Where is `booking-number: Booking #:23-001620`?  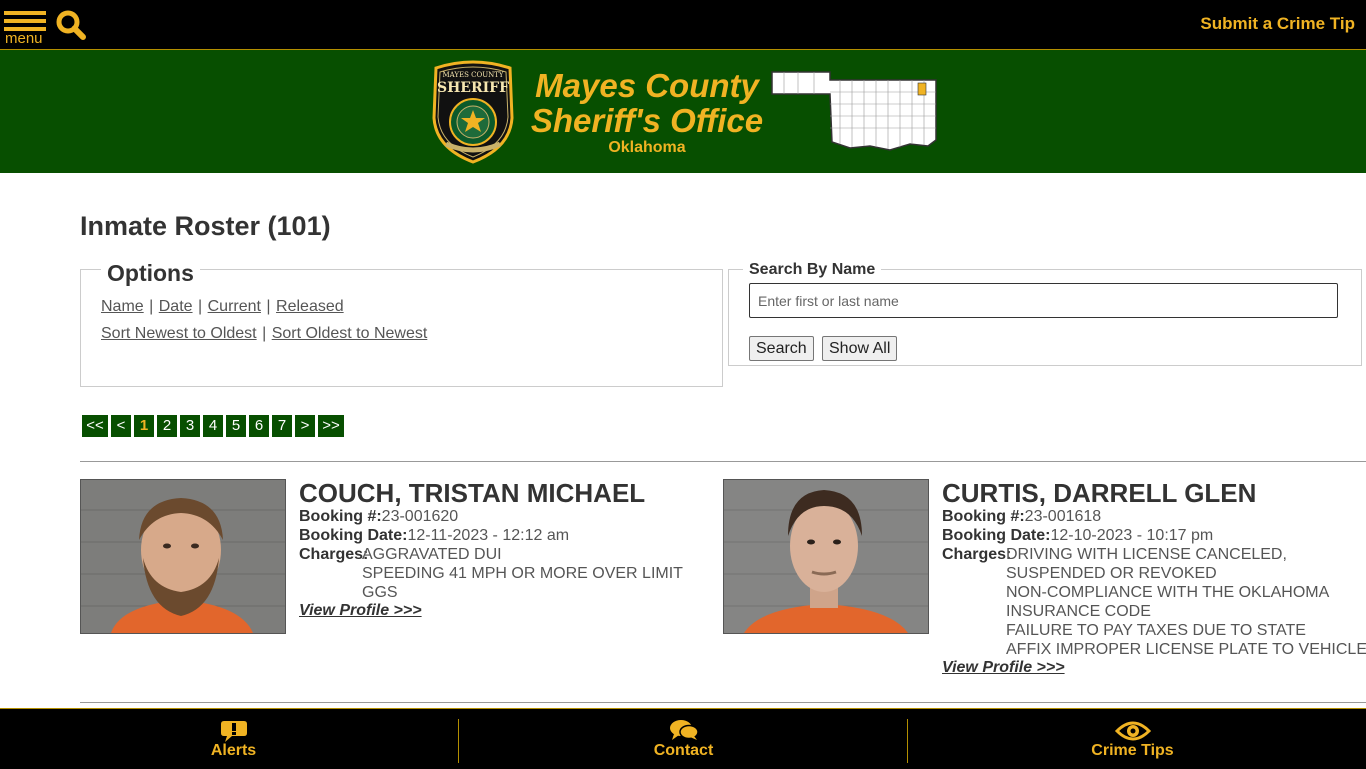 booking-number: Booking #:23-001620 is located at coordinates (378, 516).